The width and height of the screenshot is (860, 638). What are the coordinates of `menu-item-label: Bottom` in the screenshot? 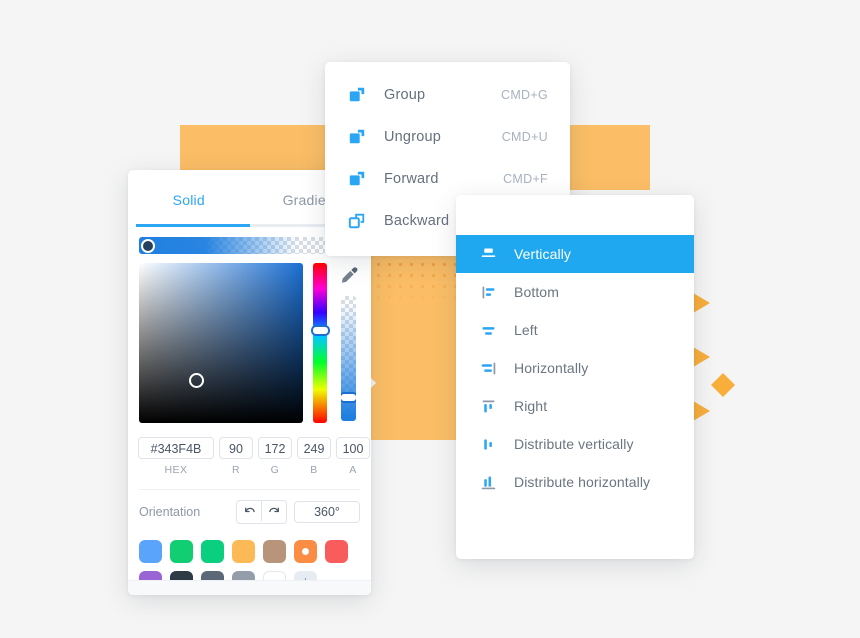 It's located at (536, 292).